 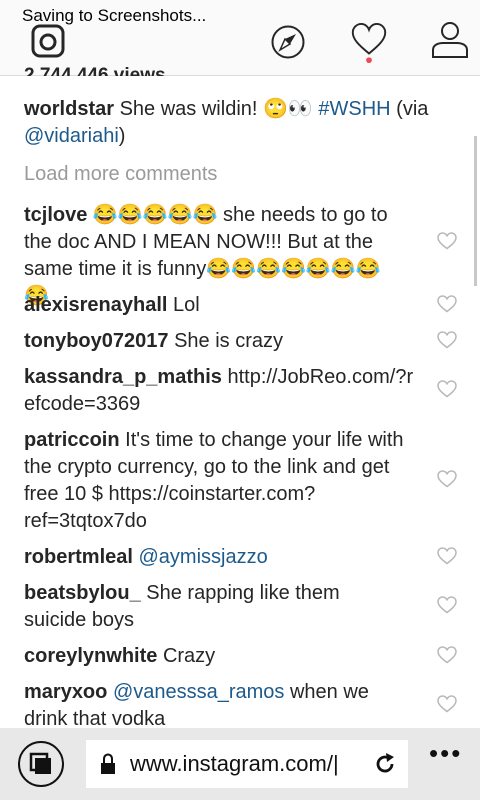 What do you see at coordinates (412, 109) in the screenshot?
I see `caption-via: (via` at bounding box center [412, 109].